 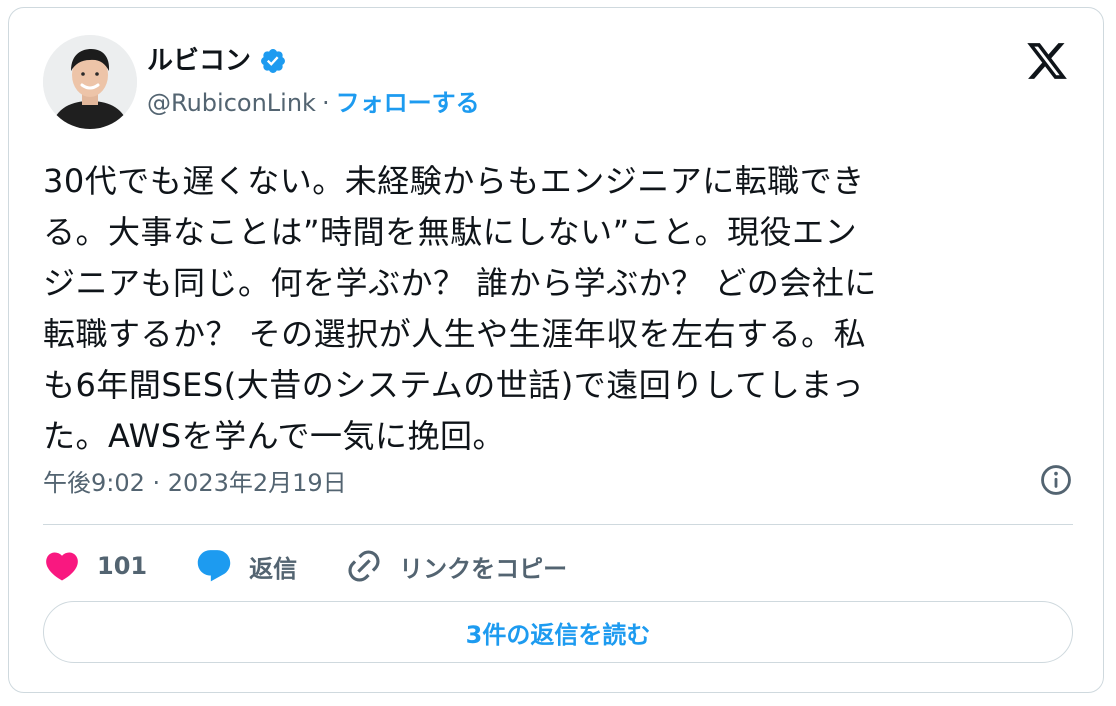 What do you see at coordinates (329, 566) in the screenshot?
I see `tweet-actions: 101 返信 リンクをコピー` at bounding box center [329, 566].